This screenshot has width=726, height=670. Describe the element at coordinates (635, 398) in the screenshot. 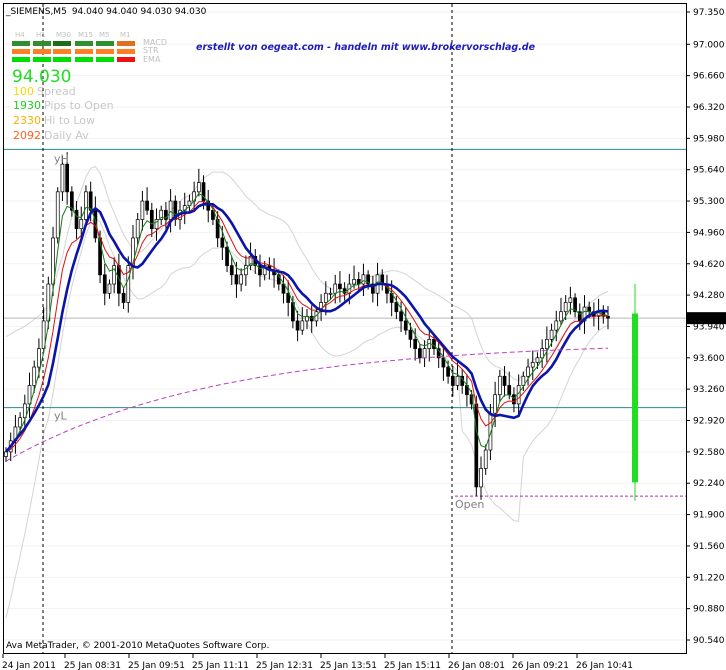

I see `range-bar-body` at that location.